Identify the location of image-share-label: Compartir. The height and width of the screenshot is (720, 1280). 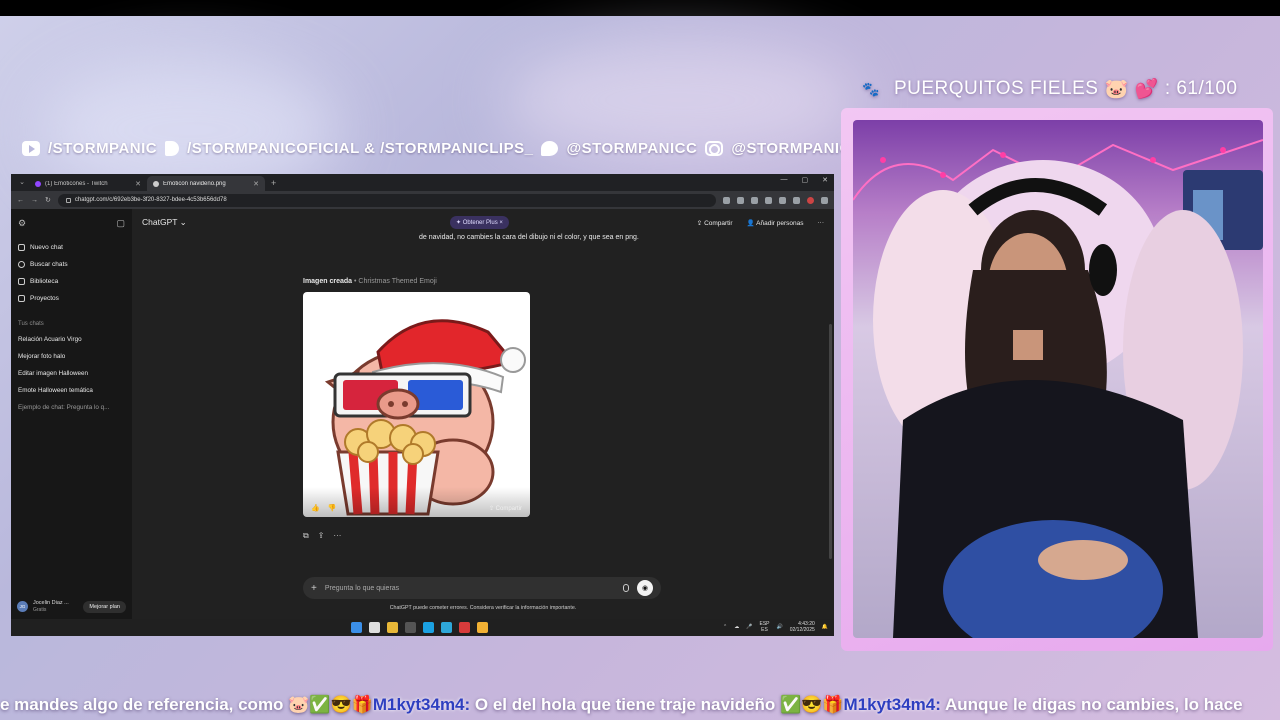
(508, 509).